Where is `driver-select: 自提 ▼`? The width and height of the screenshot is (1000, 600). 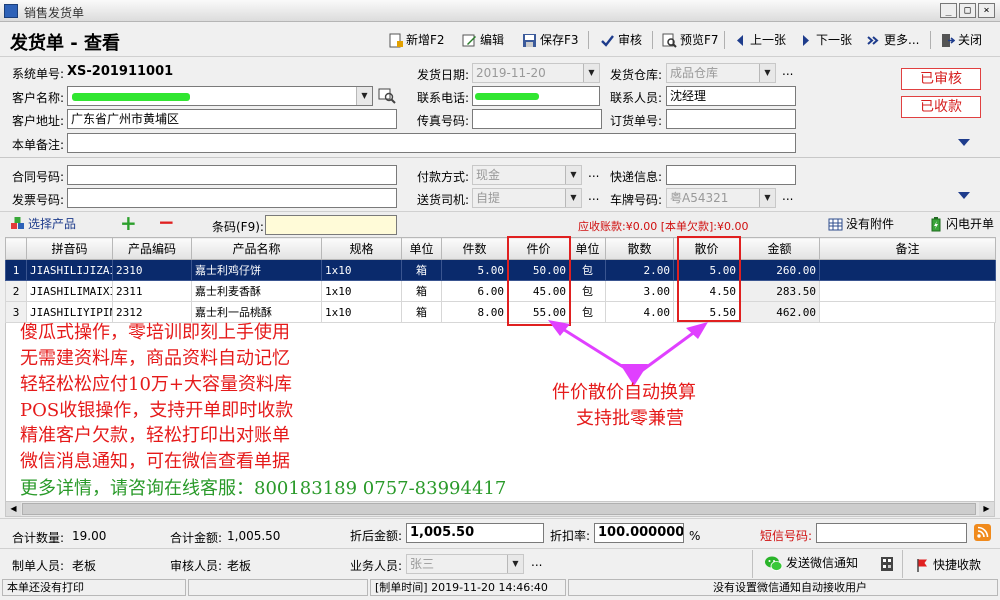 driver-select: 自提 ▼ is located at coordinates (527, 198).